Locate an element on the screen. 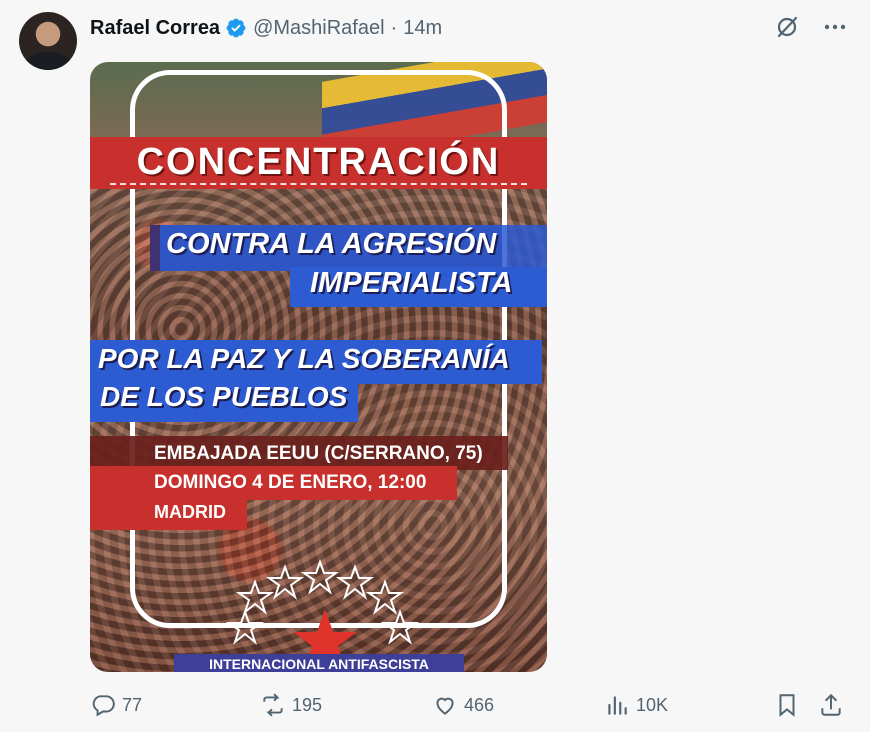  tweet-time: 14m is located at coordinates (422, 28).